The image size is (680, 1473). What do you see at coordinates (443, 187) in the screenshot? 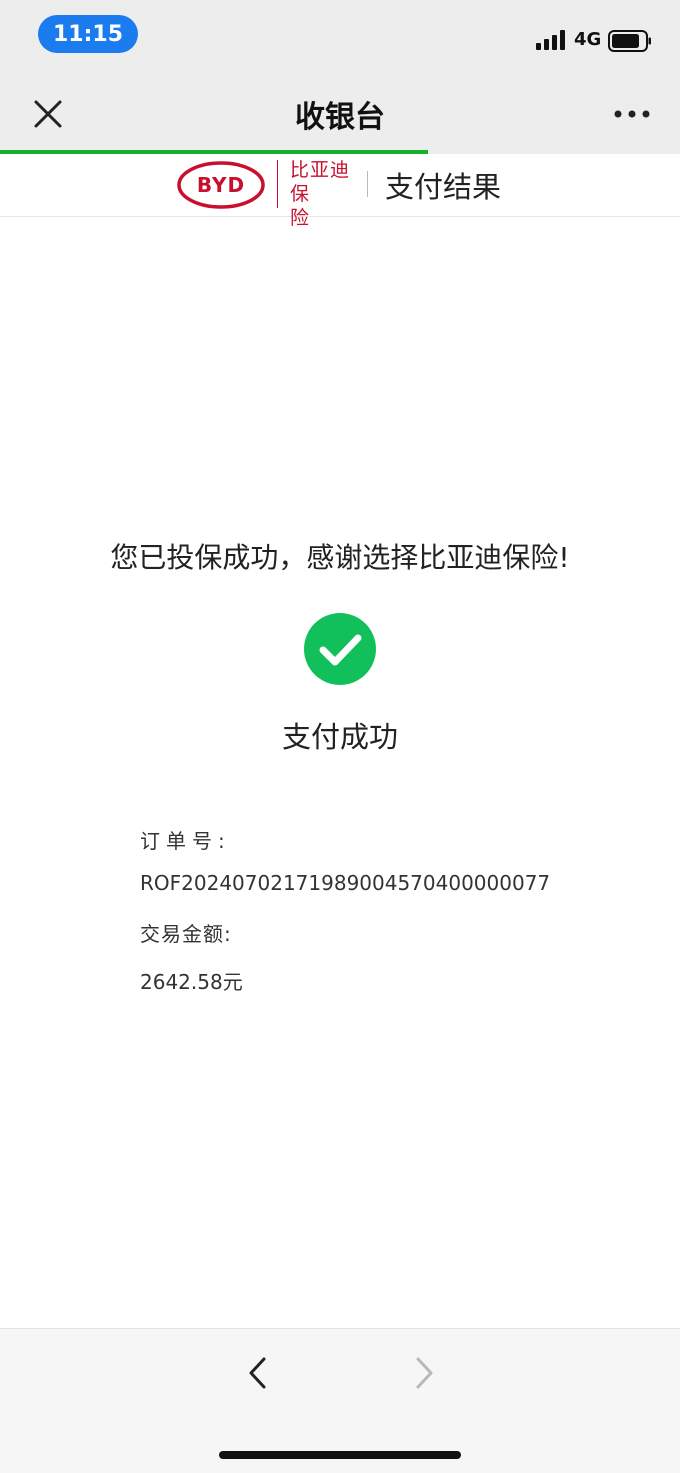
I see `header-subtitle: 支付结果` at bounding box center [443, 187].